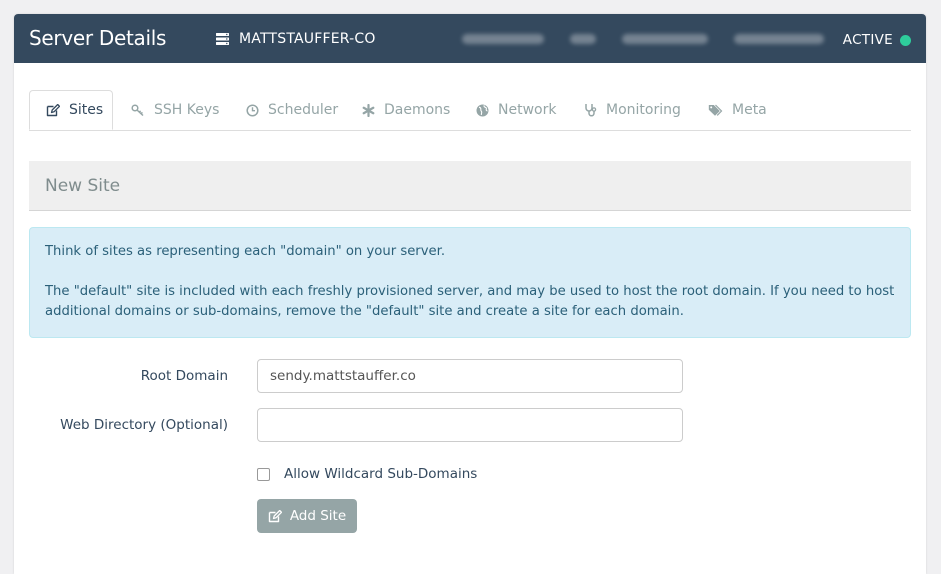  I want to click on web-directory-input, so click(470, 425).